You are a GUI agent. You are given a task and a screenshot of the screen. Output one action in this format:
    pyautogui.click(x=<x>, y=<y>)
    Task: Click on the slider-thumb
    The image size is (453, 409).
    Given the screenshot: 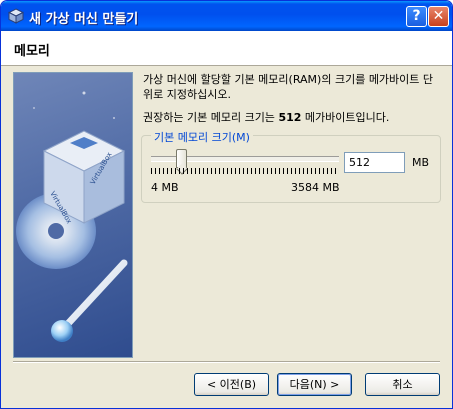 What is the action you would take?
    pyautogui.click(x=181, y=158)
    